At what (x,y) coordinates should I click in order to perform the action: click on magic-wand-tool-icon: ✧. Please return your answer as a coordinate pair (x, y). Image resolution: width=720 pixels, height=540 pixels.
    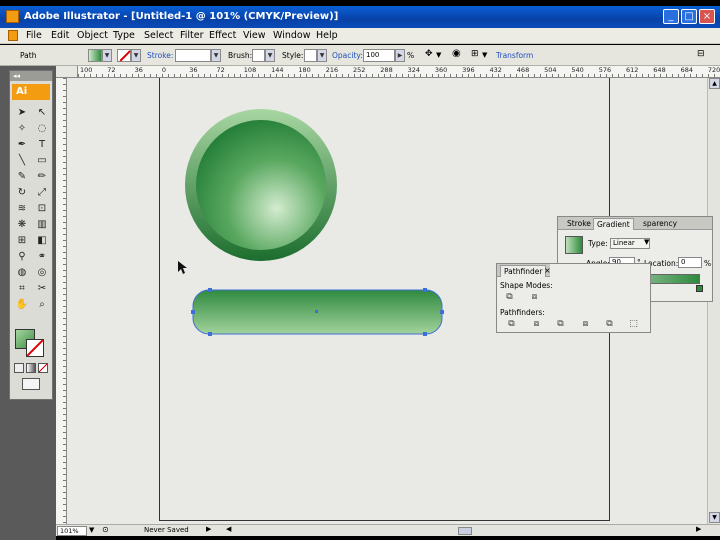
    Looking at the image, I should click on (22, 128).